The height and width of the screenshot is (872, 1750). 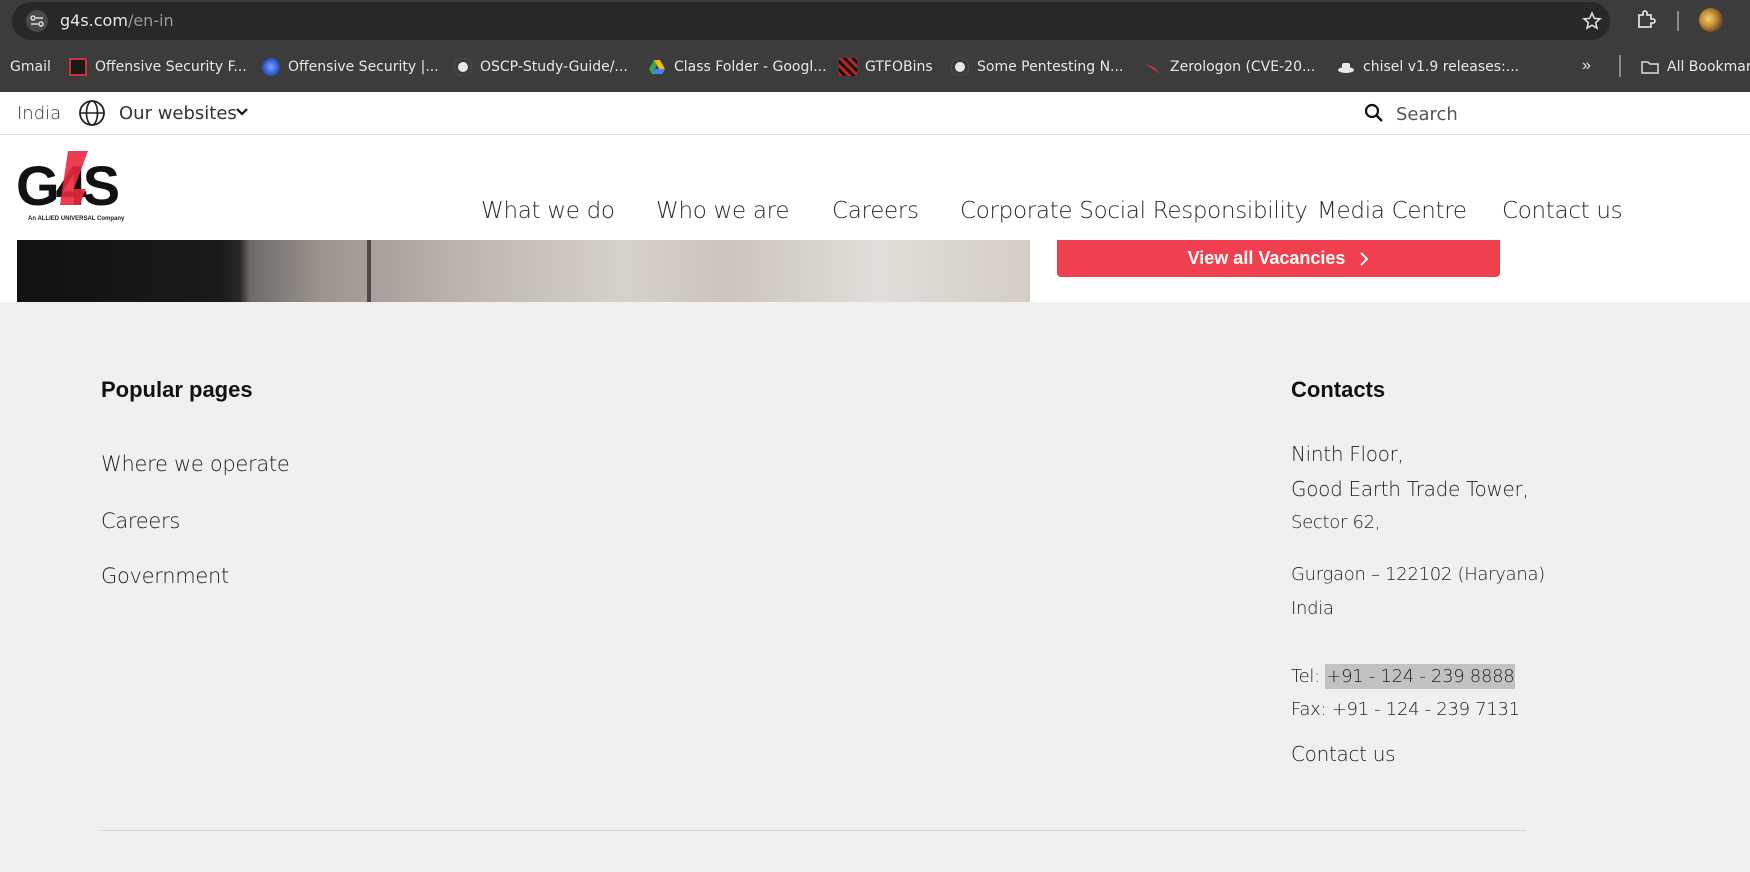 What do you see at coordinates (1562, 211) in the screenshot?
I see `nav-contact-us: Contact us` at bounding box center [1562, 211].